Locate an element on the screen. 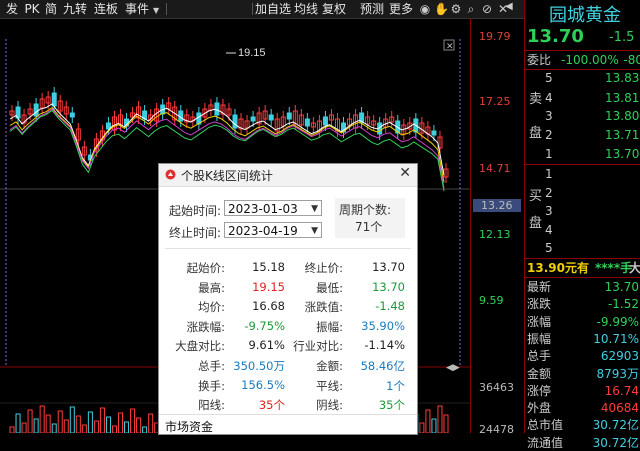  arrow-left-icon: ◀ is located at coordinates (509, 6).